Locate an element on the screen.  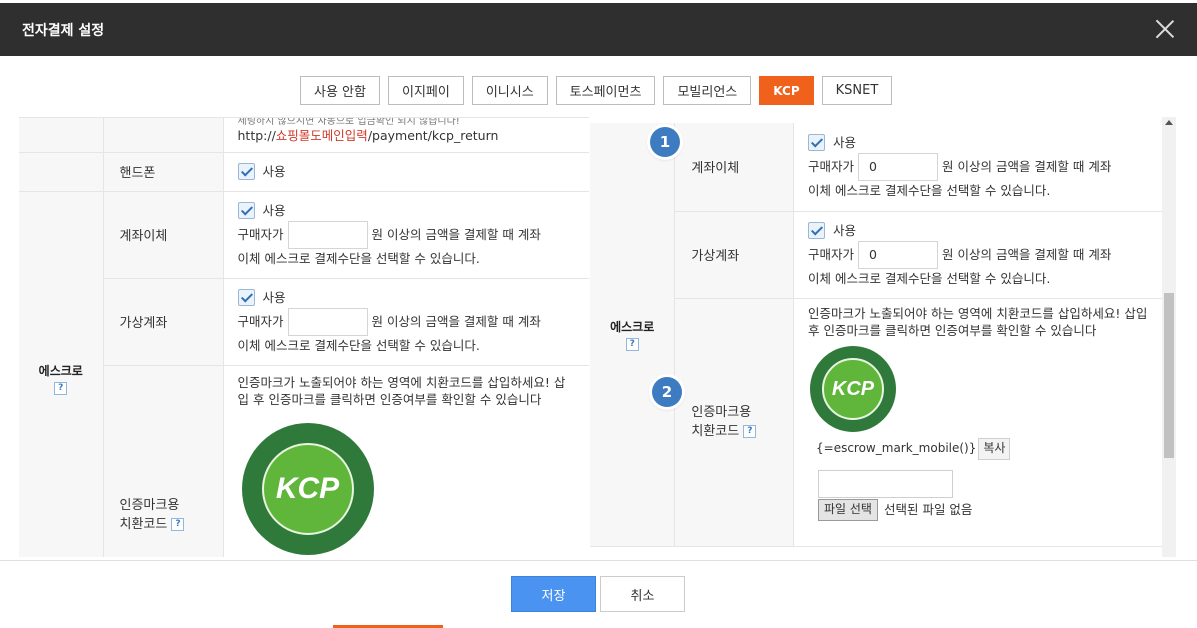
tab-easypay: 이지페이 is located at coordinates (425, 90).